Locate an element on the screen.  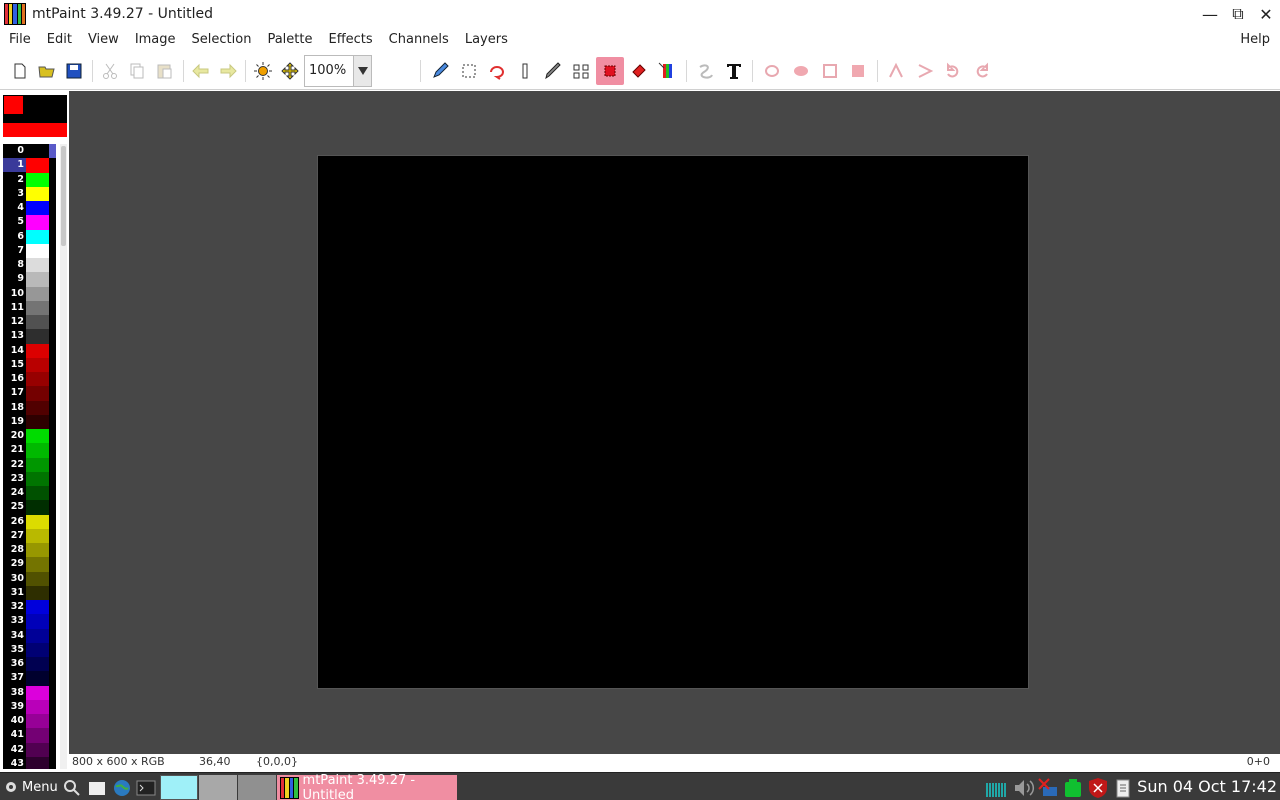
palette-entry: 42 is located at coordinates (29, 749).